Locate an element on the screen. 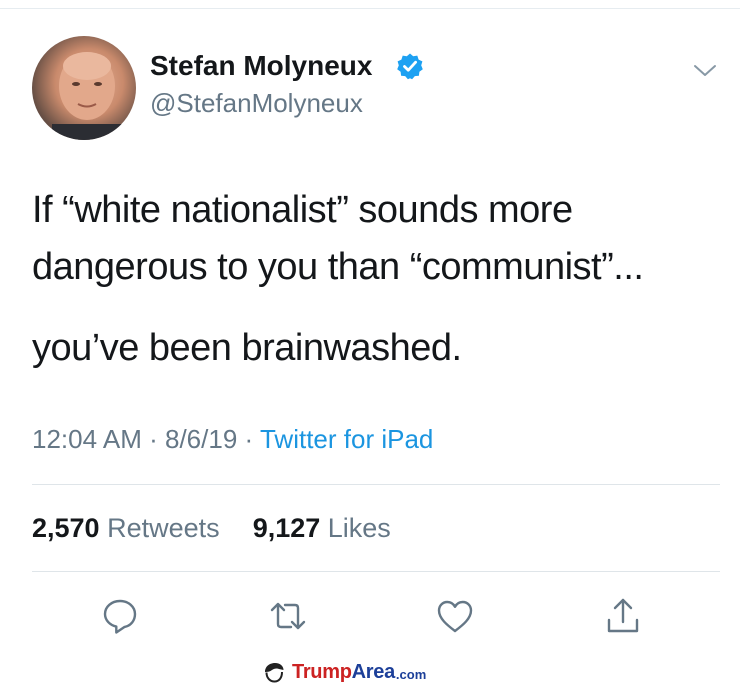 Image resolution: width=740 pixels, height=684 pixels. share-button is located at coordinates (623, 616).